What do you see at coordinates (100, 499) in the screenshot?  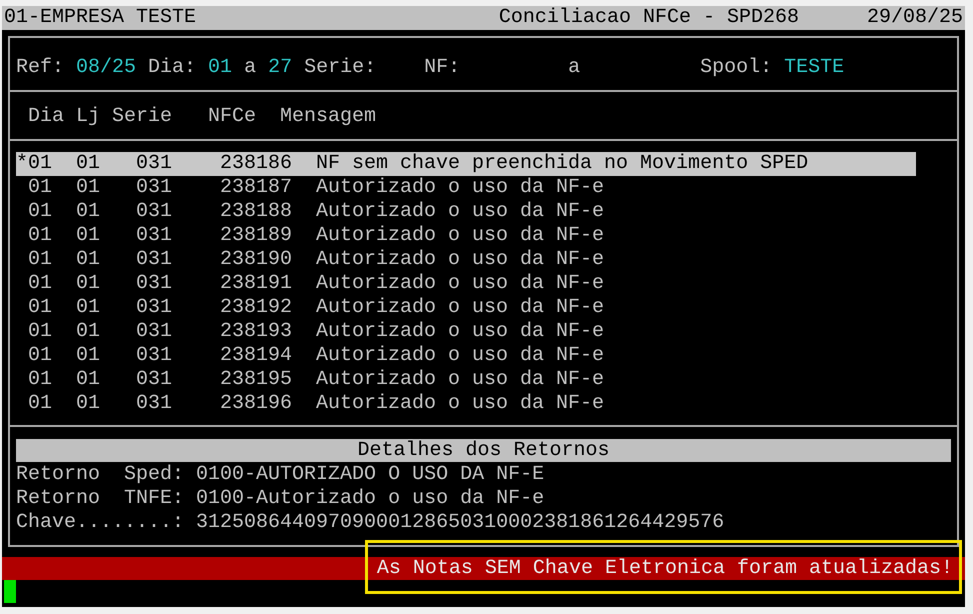 I see `detail-label: Retorno TNFE:` at bounding box center [100, 499].